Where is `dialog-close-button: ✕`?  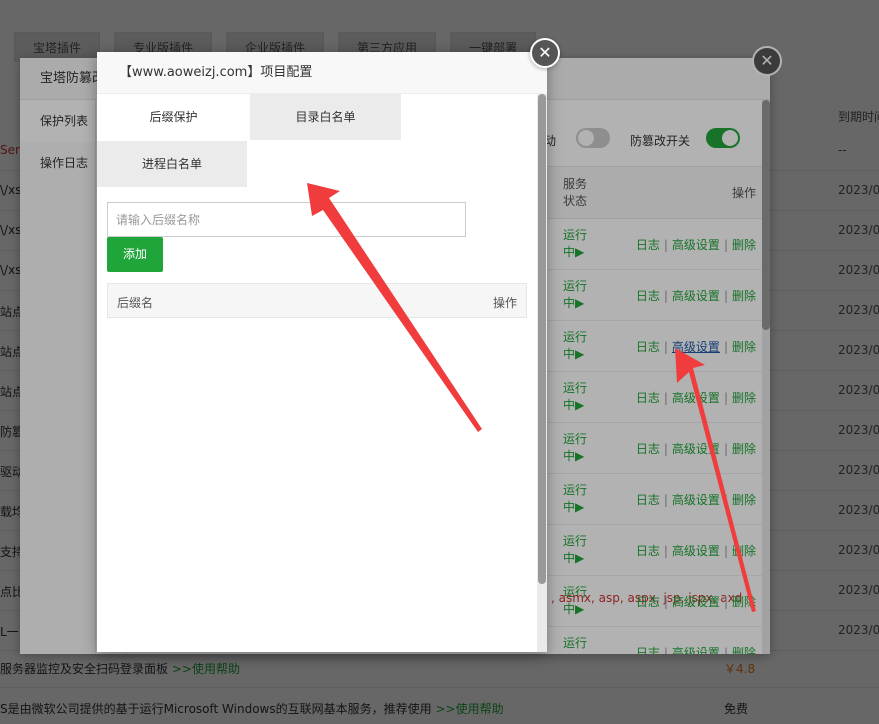
dialog-close-button: ✕ is located at coordinates (545, 53).